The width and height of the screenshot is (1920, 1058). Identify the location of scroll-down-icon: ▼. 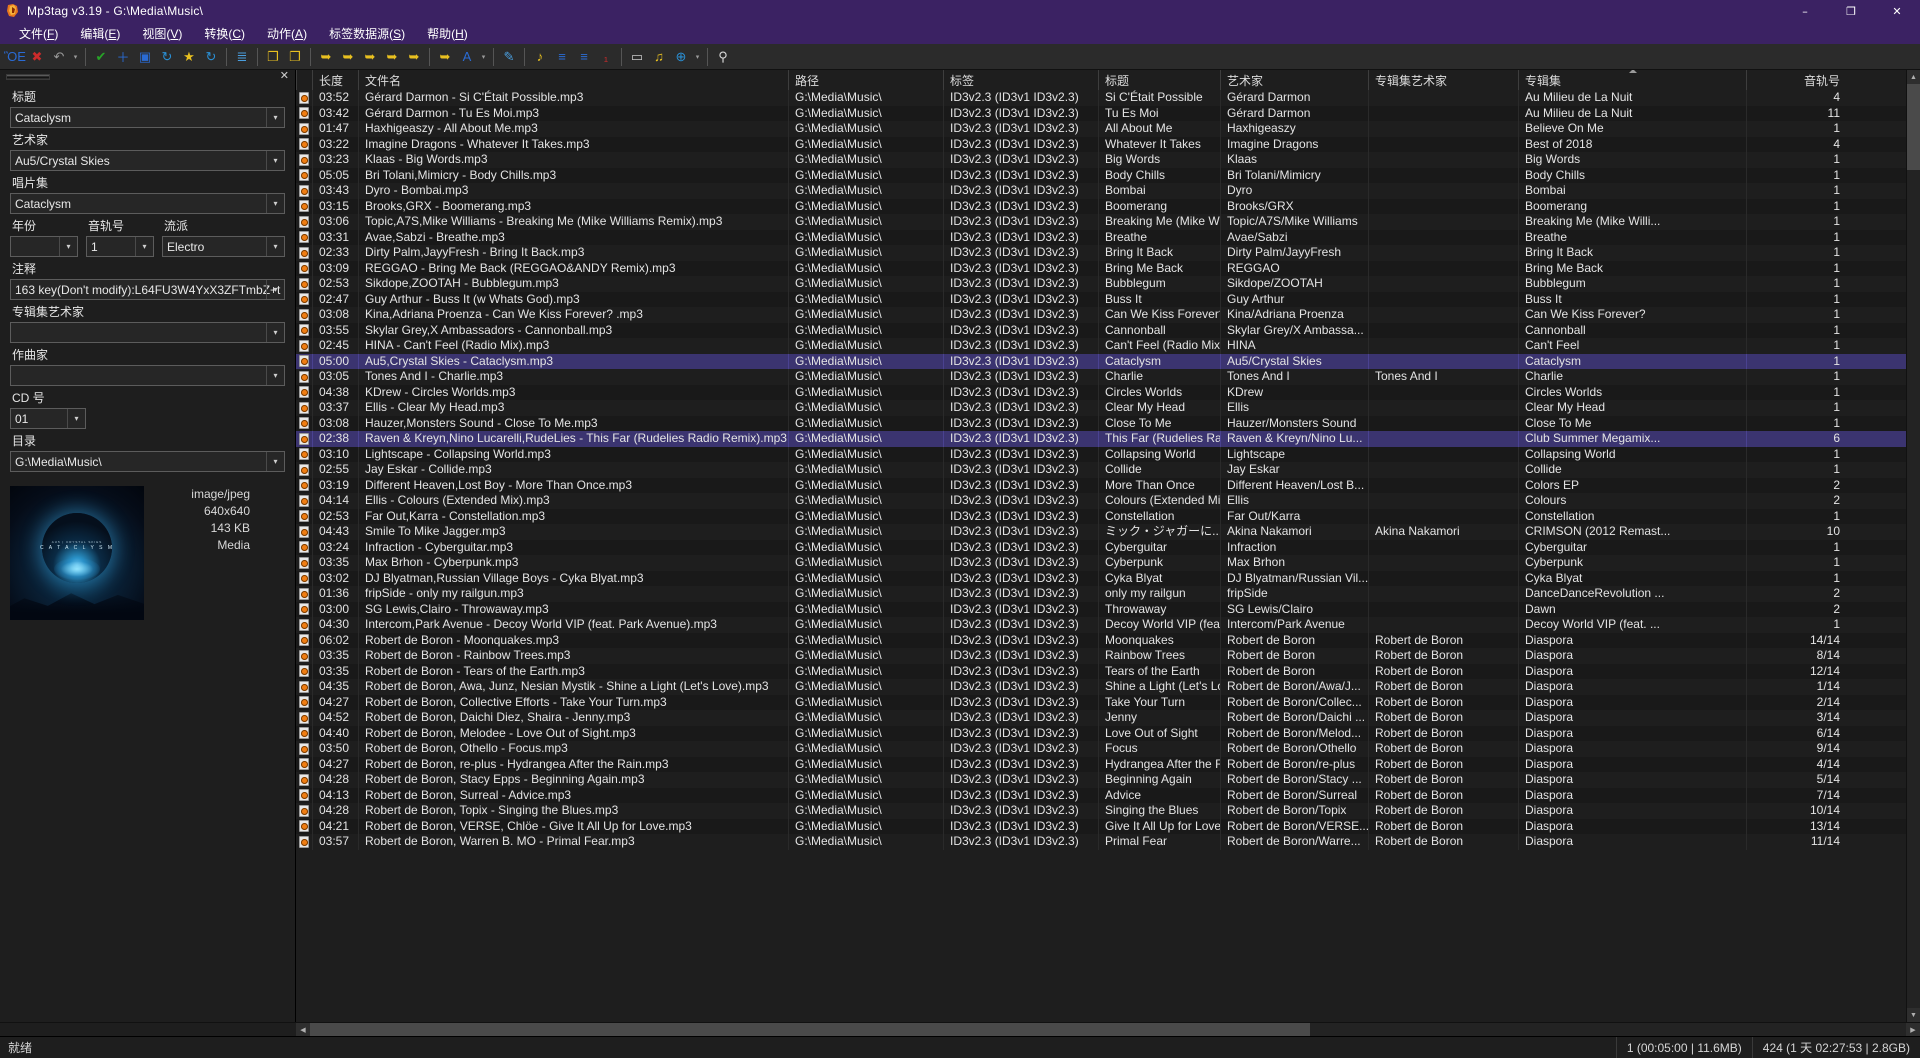
(1913, 1015).